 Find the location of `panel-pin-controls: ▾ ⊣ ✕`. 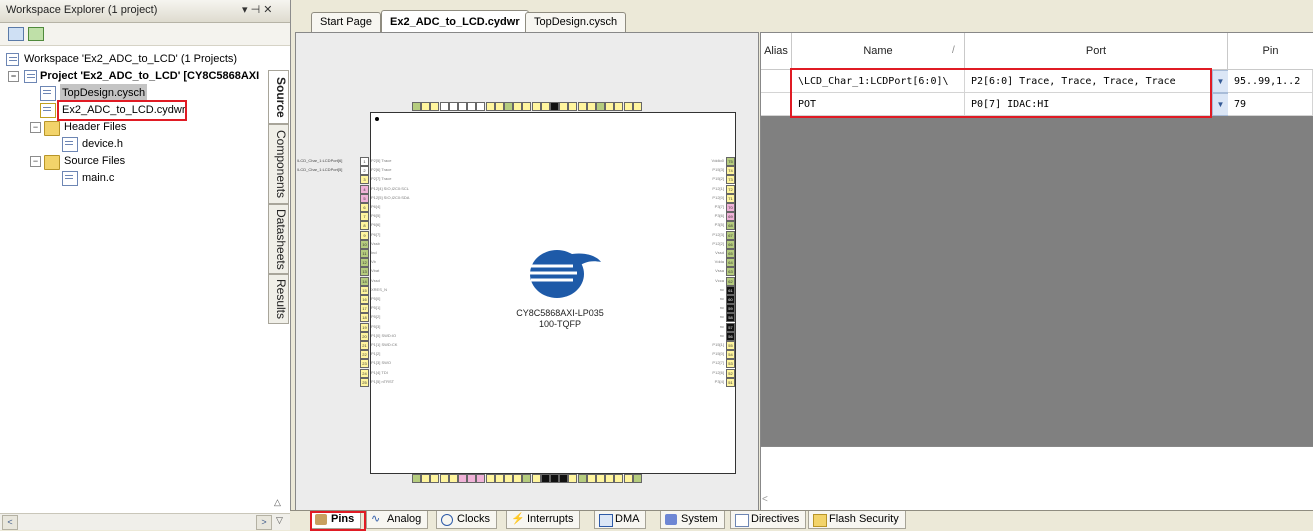

panel-pin-controls: ▾ ⊣ ✕ is located at coordinates (257, 9).